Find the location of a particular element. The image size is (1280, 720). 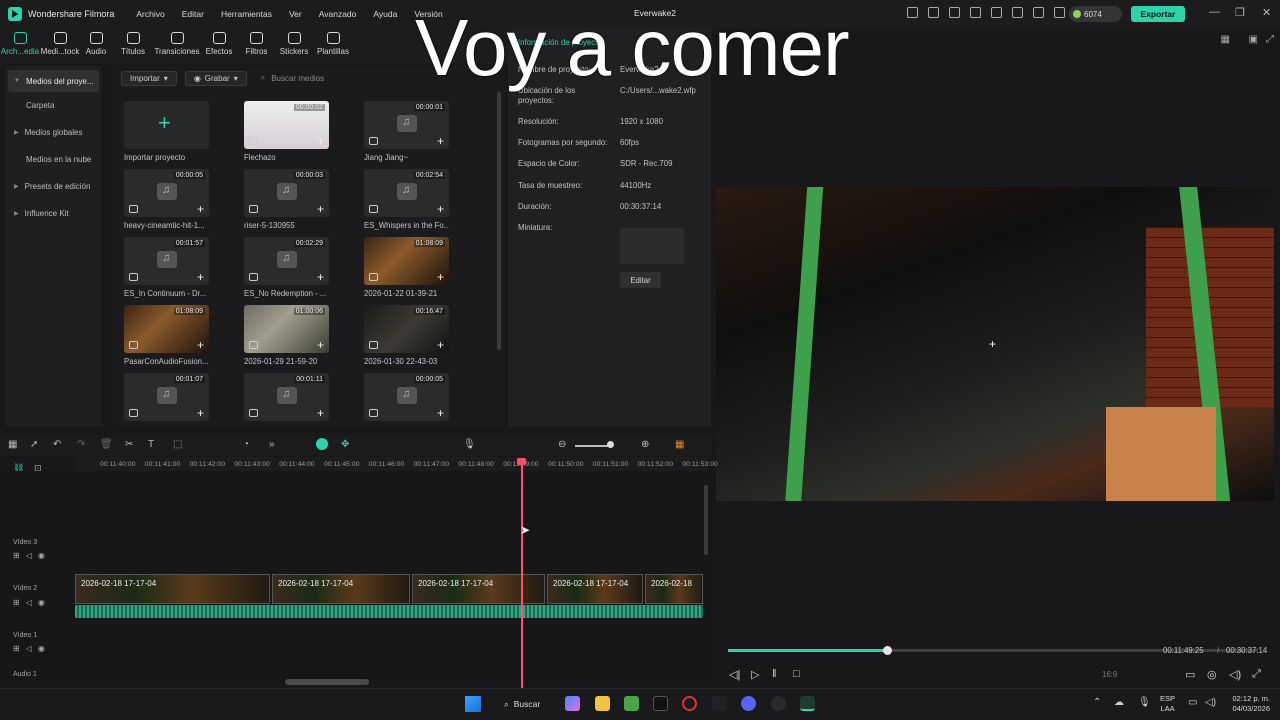

media-card: 00:00:01 + Jiang Jiang~ is located at coordinates (406, 131).